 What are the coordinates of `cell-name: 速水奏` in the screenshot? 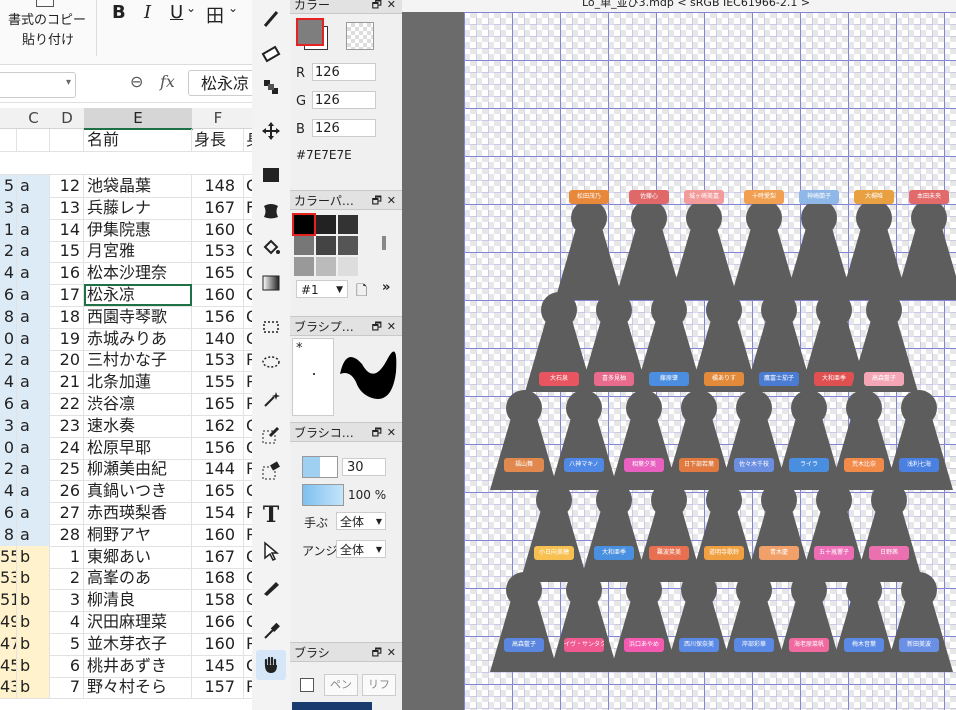 It's located at (138, 425).